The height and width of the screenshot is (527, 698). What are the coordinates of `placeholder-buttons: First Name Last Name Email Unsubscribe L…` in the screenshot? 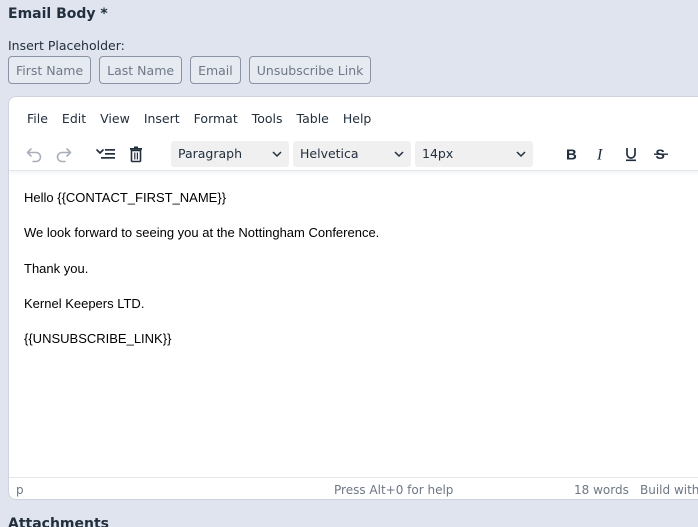 It's located at (190, 70).